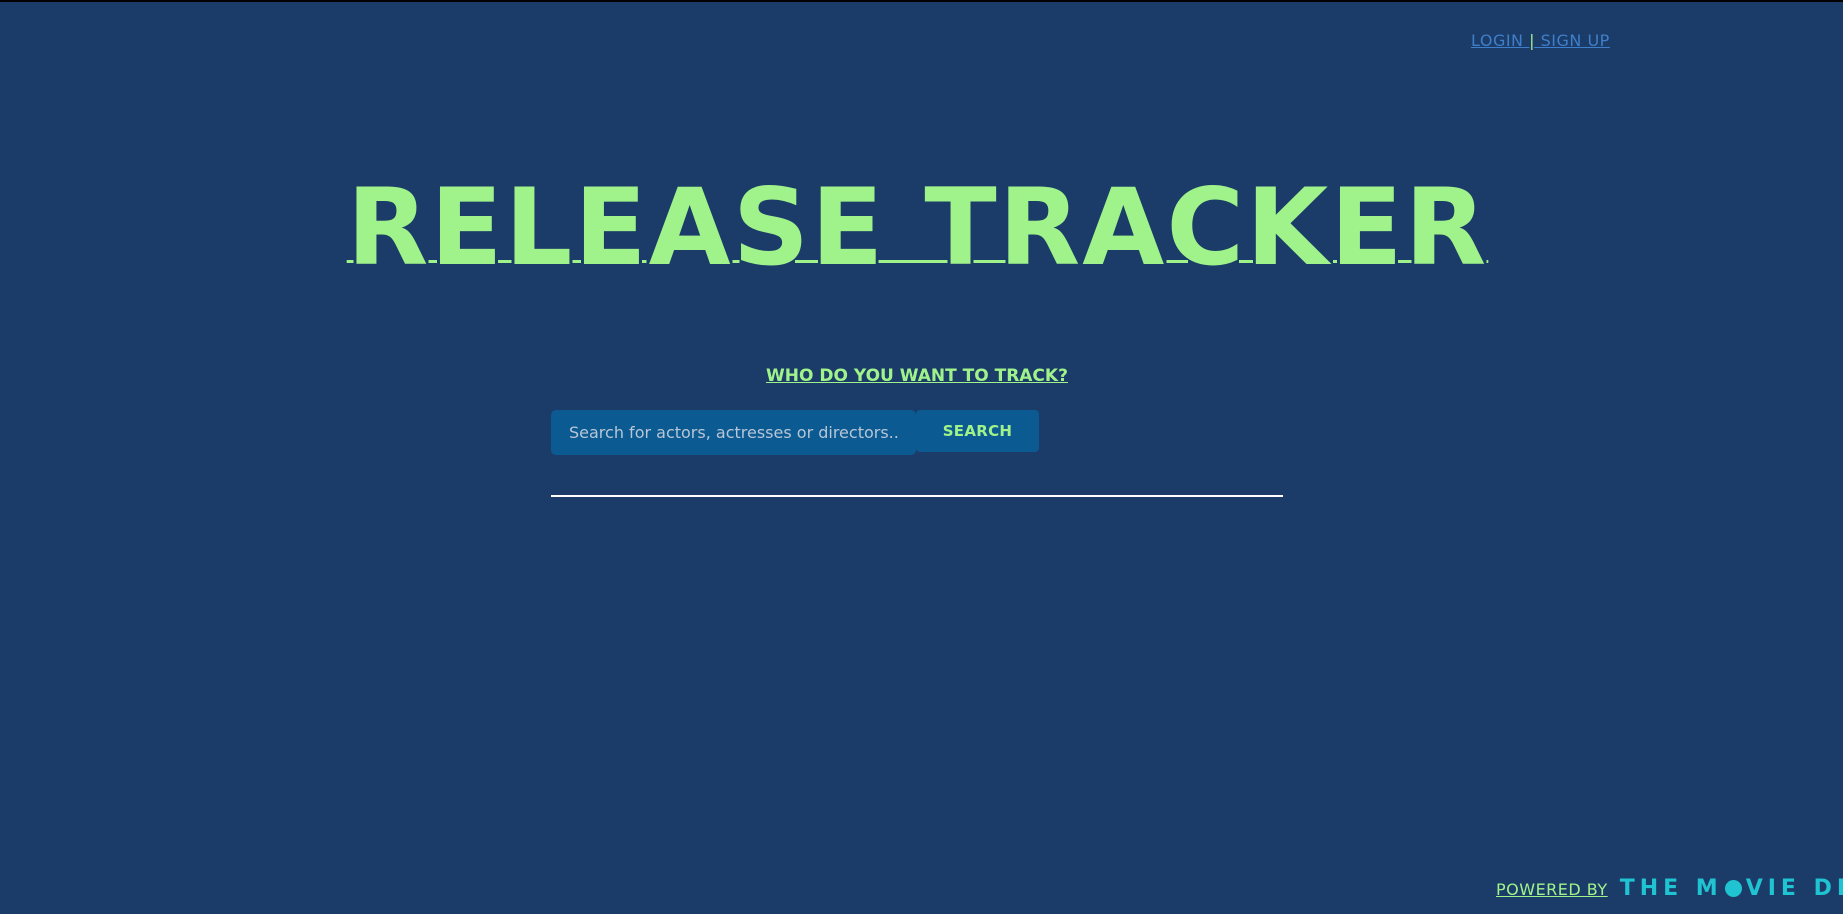 This screenshot has height=914, width=1843. What do you see at coordinates (977, 431) in the screenshot?
I see `search-button: SEARCH` at bounding box center [977, 431].